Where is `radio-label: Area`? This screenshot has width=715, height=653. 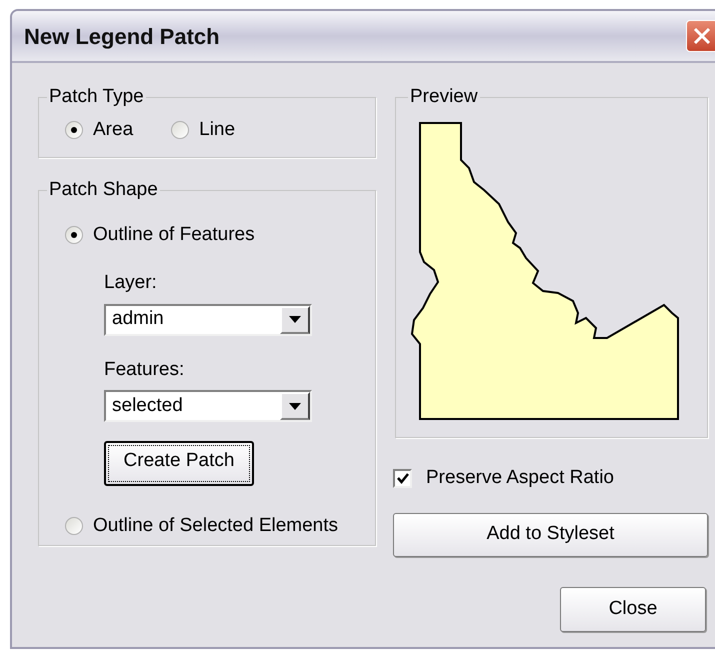 radio-label: Area is located at coordinates (113, 130).